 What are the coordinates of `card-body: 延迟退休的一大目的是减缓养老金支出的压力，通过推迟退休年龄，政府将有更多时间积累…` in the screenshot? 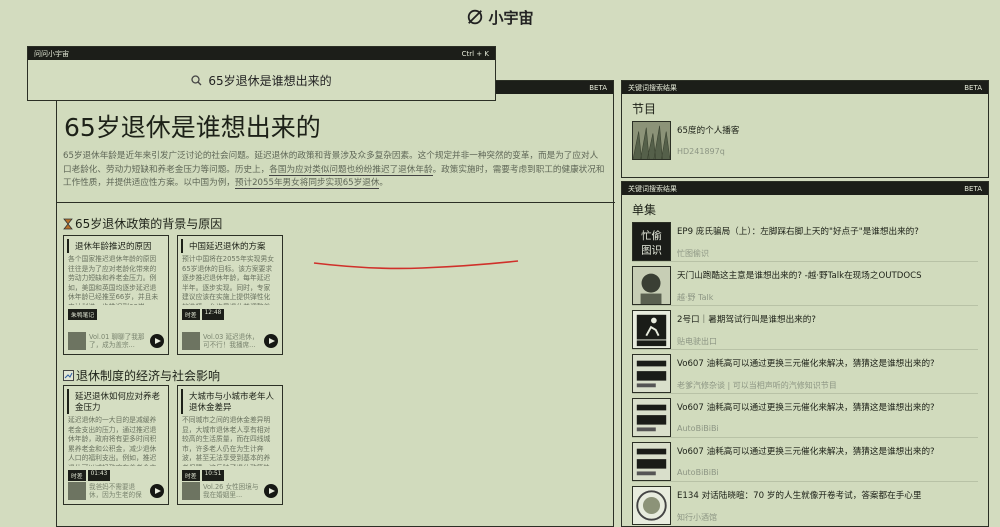 It's located at (112, 441).